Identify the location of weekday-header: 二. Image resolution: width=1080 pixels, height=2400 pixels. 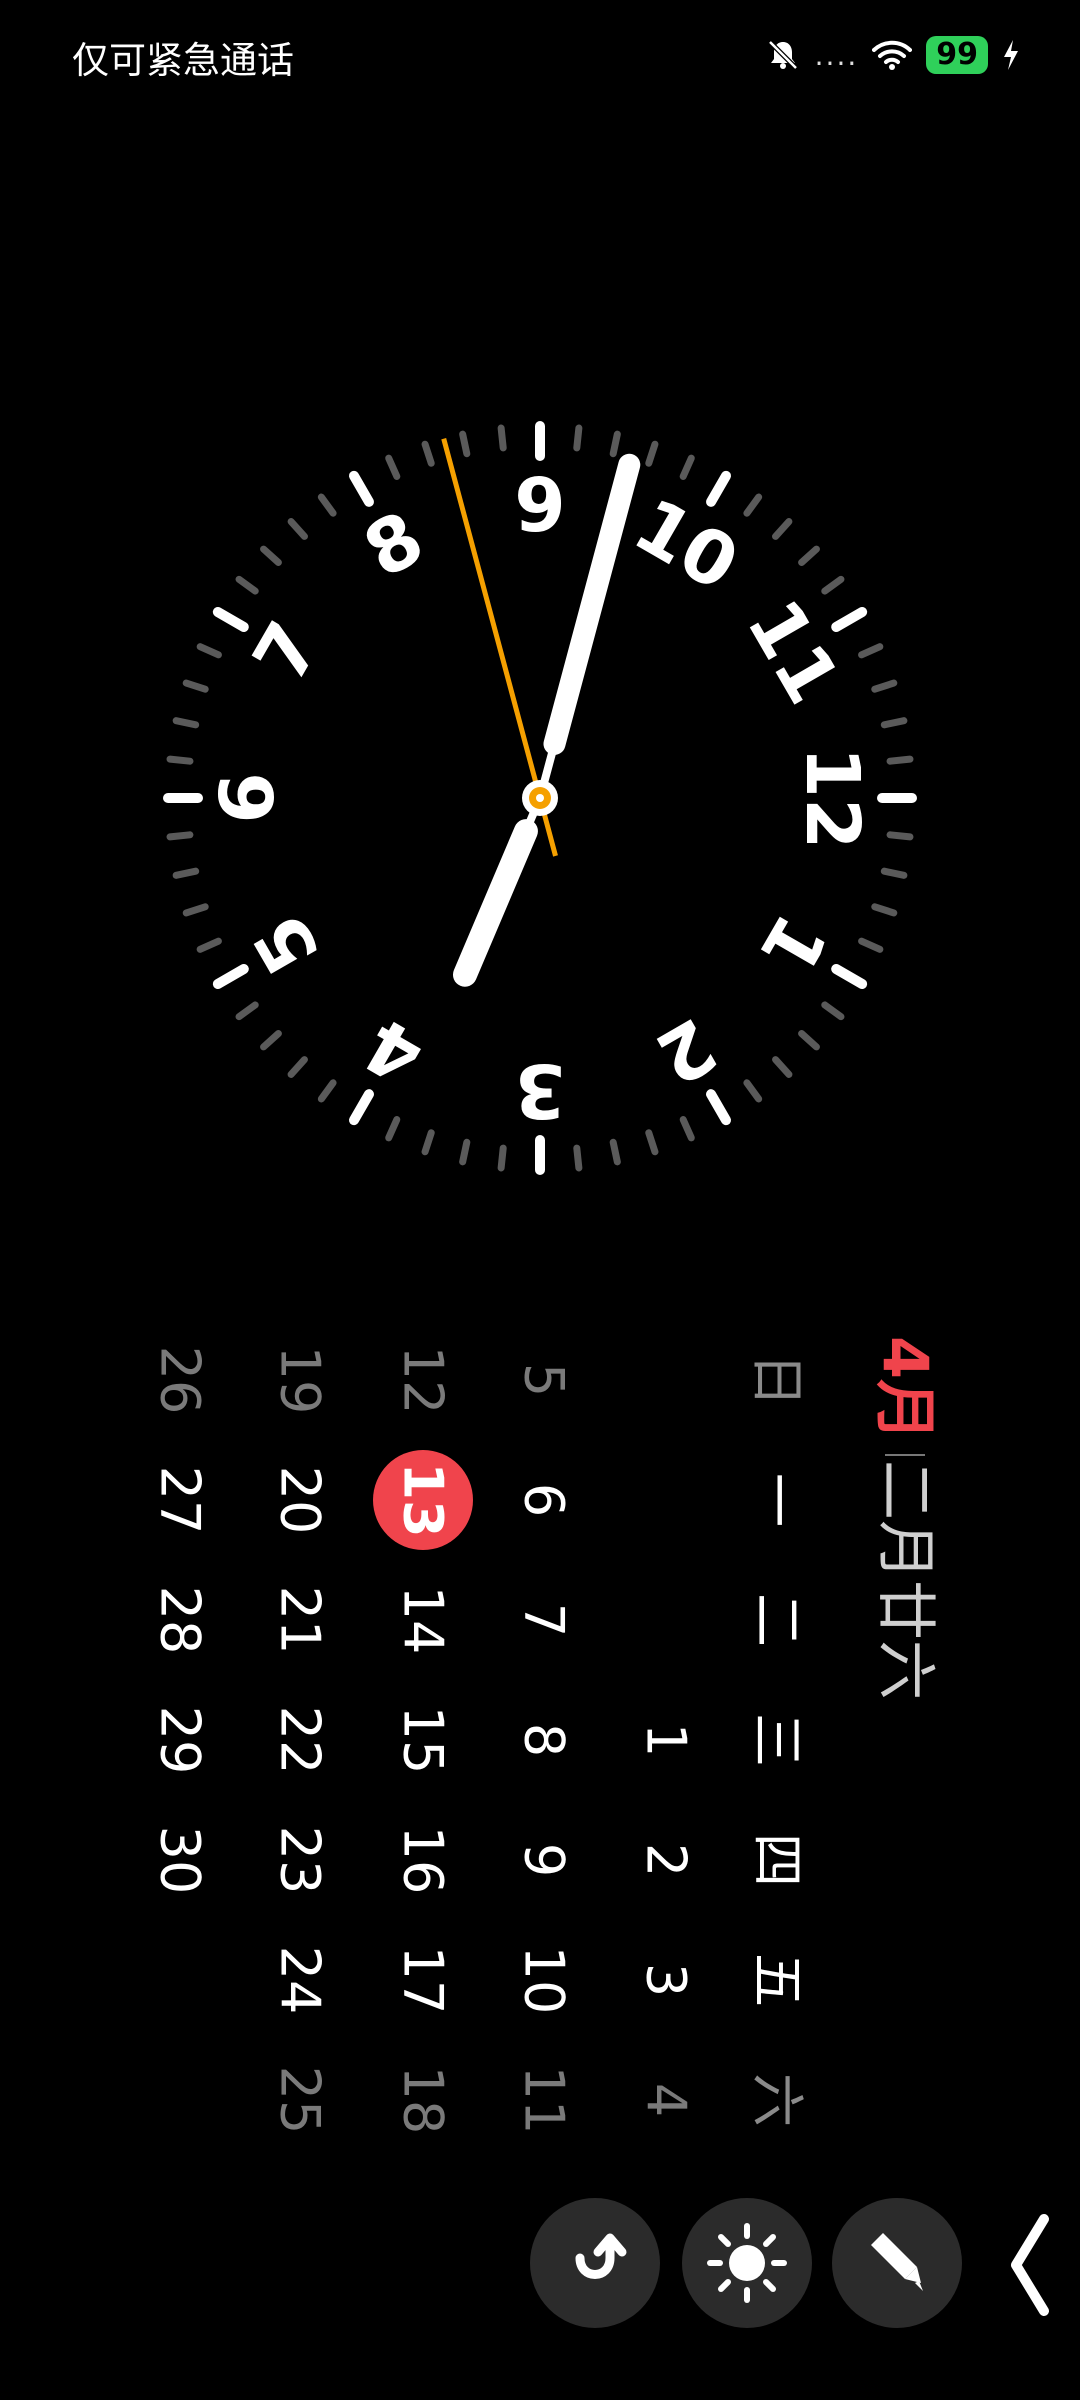
(777, 1620).